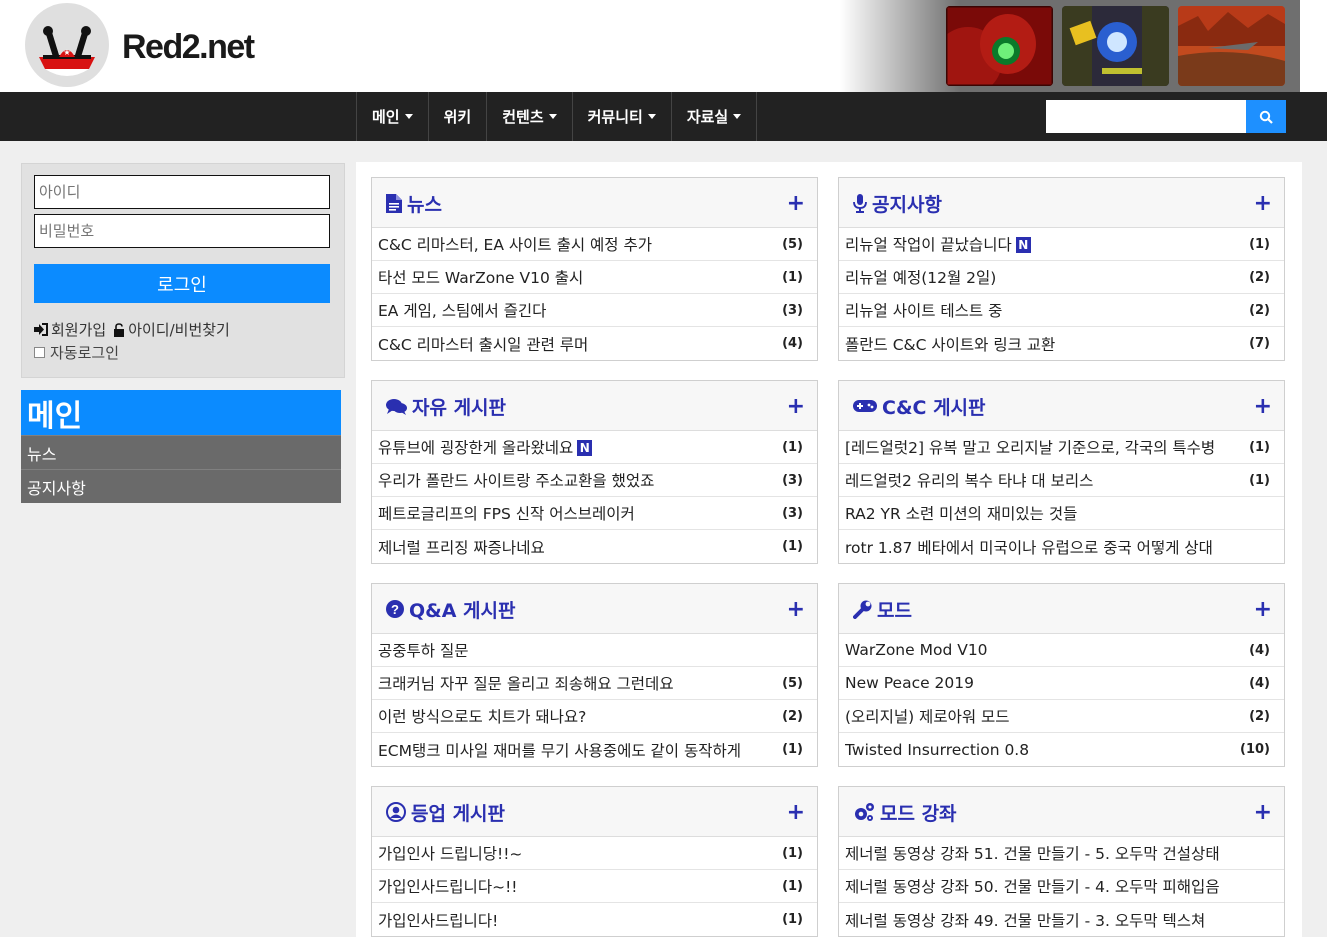 The image size is (1327, 937). What do you see at coordinates (577, 277) in the screenshot?
I see `post-title: 타선 모드 WarZone V10 출시` at bounding box center [577, 277].